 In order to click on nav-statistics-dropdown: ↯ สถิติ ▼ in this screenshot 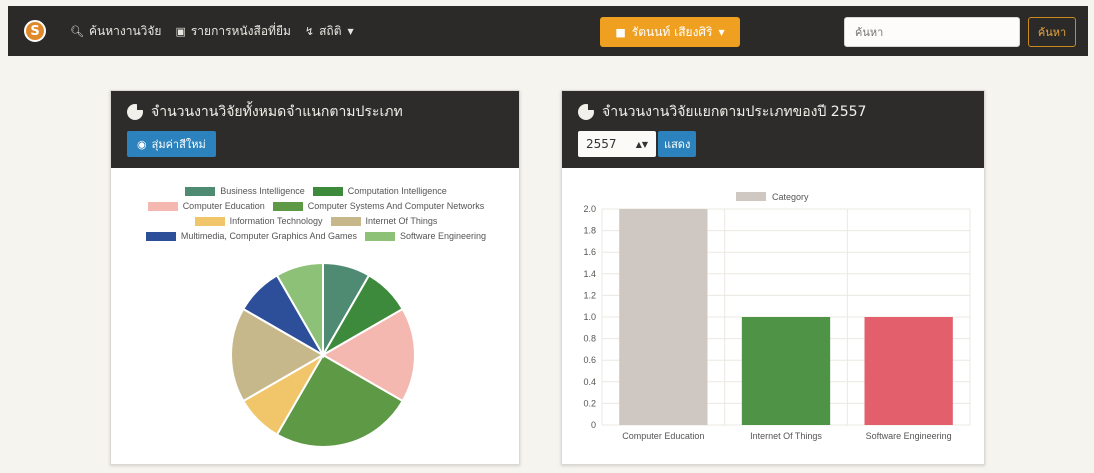, I will do `click(329, 31)`.